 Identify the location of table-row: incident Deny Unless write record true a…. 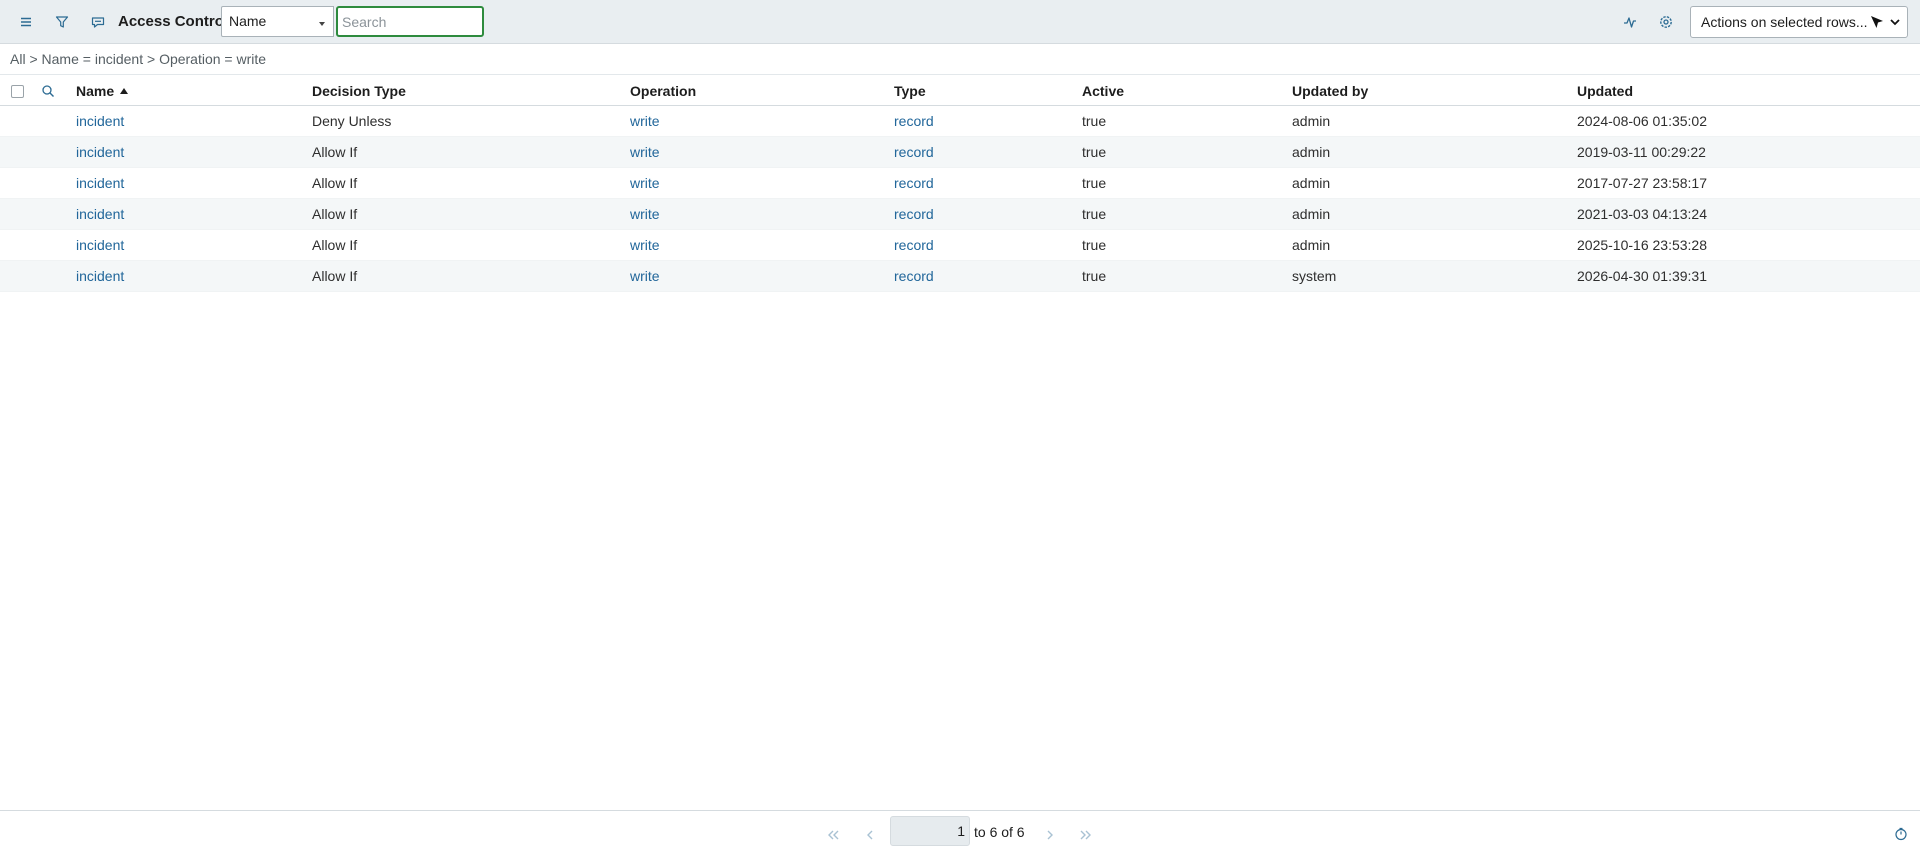
(960, 121).